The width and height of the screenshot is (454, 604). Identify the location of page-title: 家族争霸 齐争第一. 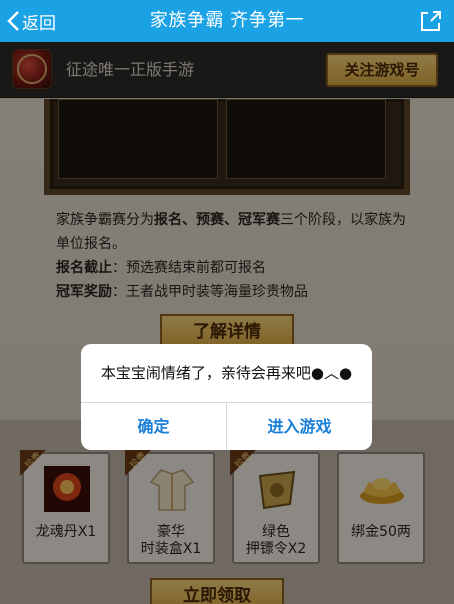
(227, 20).